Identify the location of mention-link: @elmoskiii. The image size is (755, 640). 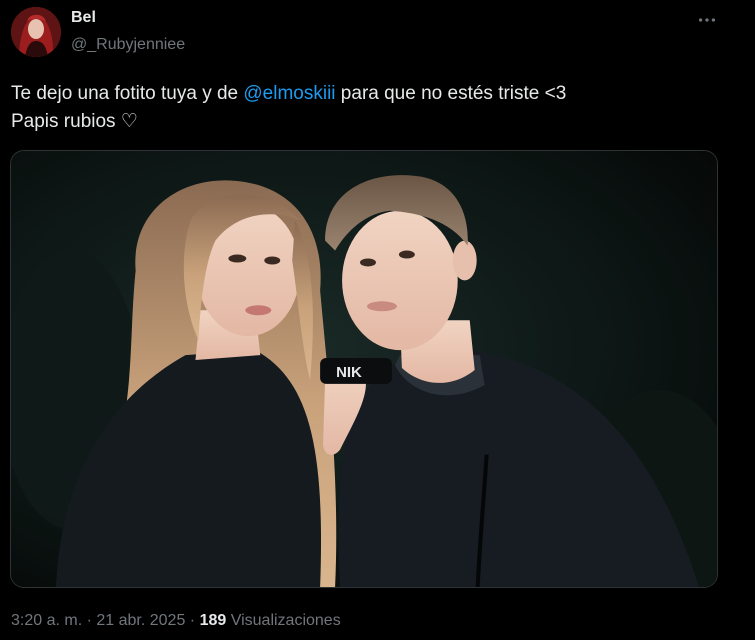
(289, 93).